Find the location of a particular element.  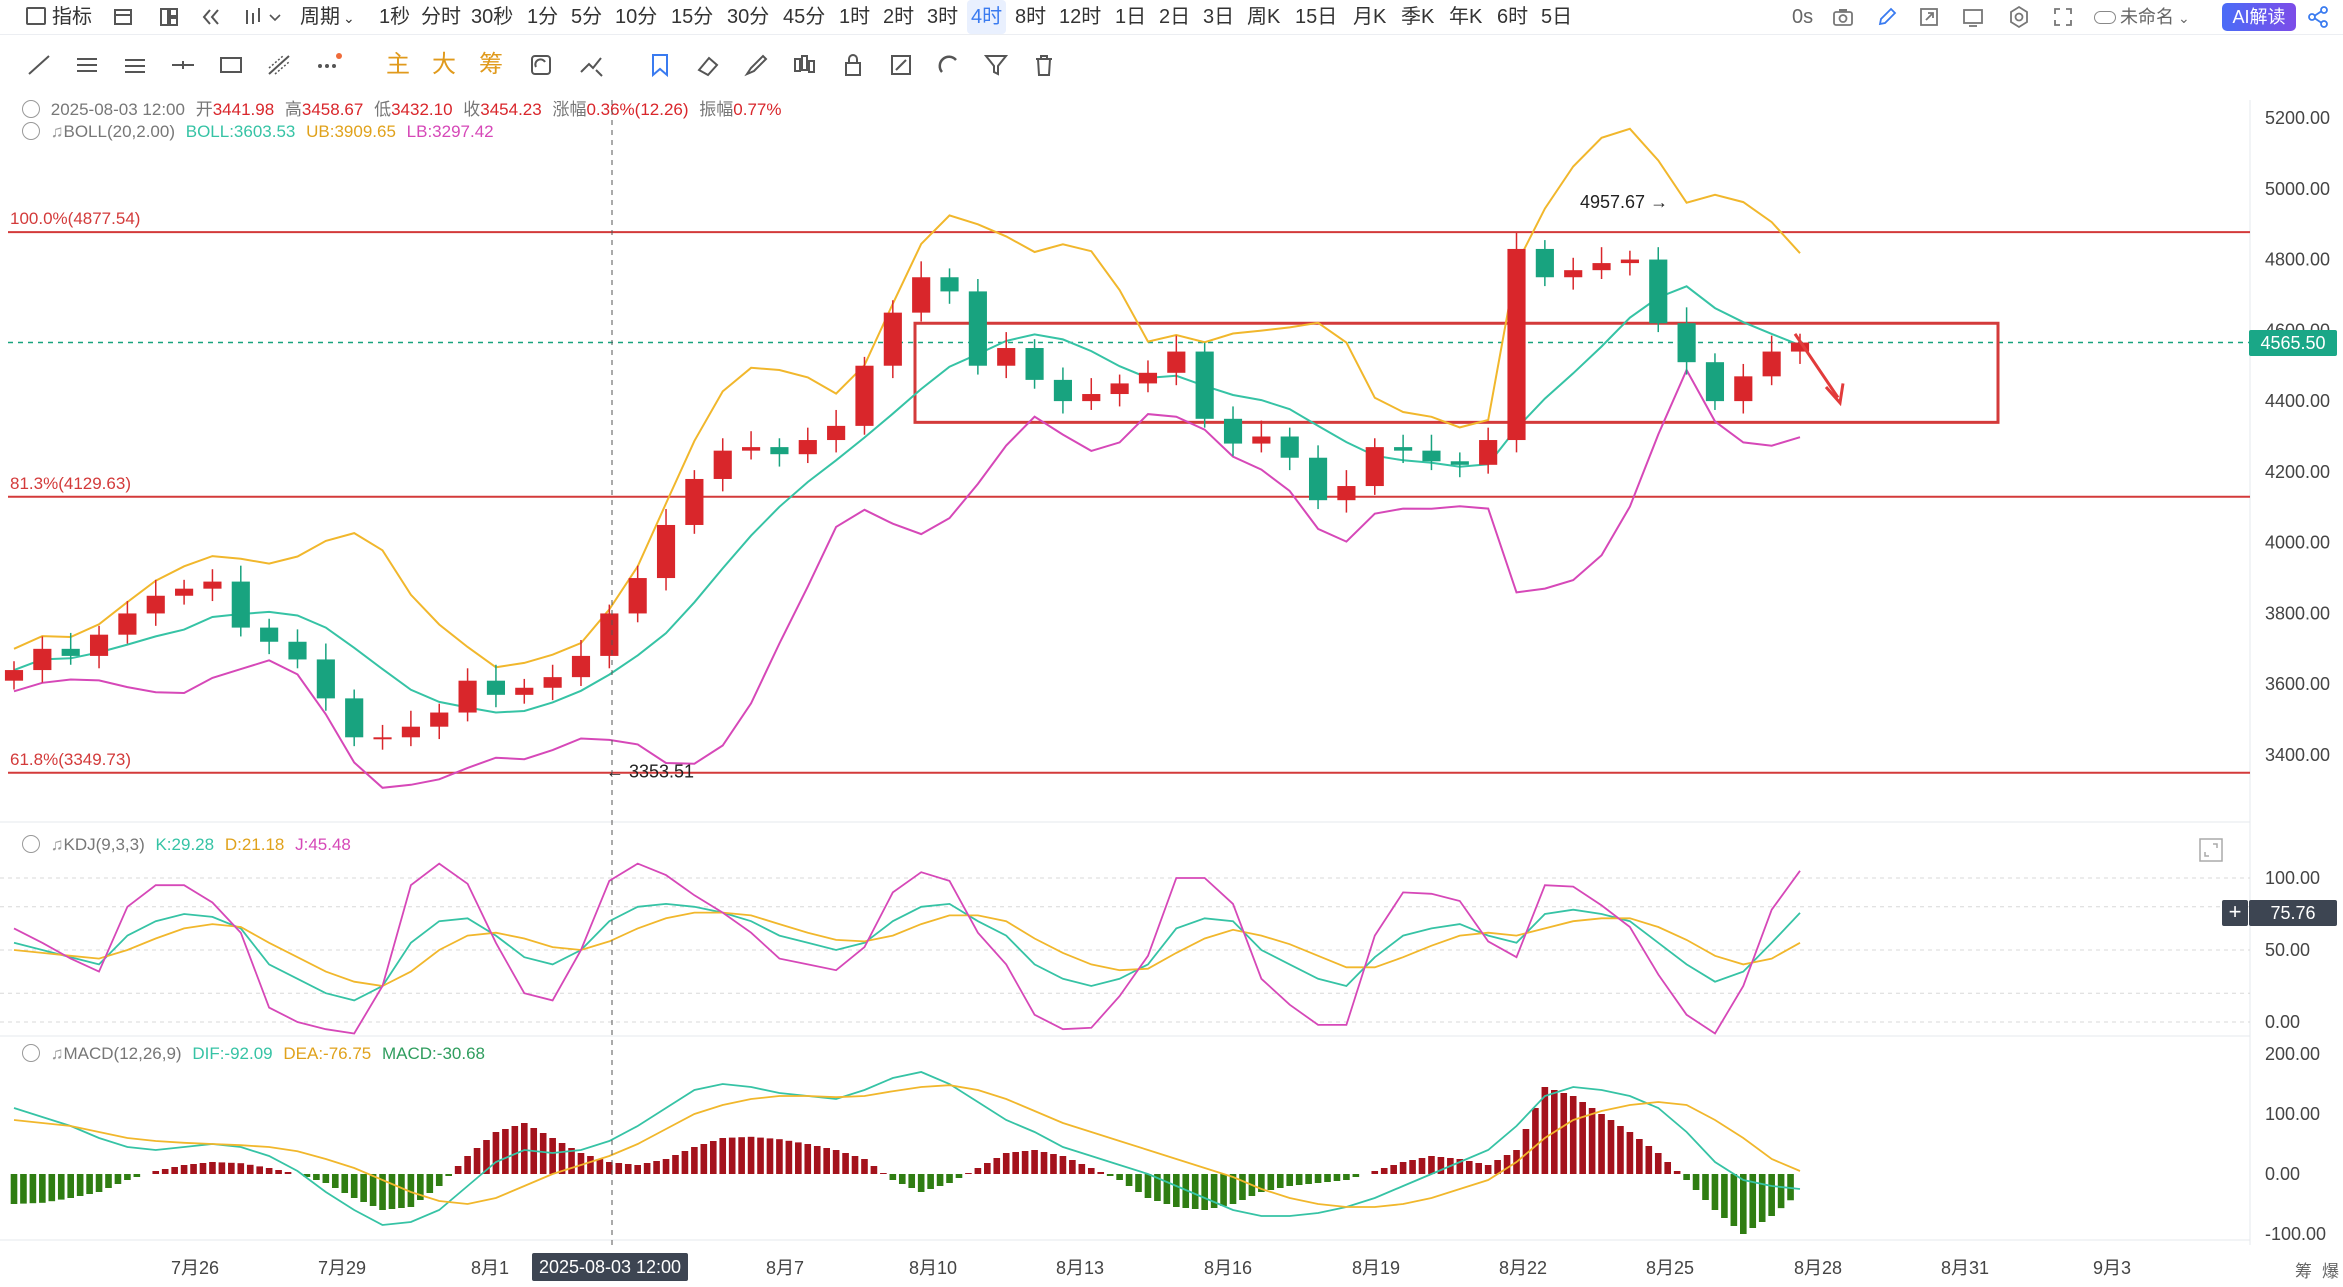

period-tab: 4时 is located at coordinates (987, 17).